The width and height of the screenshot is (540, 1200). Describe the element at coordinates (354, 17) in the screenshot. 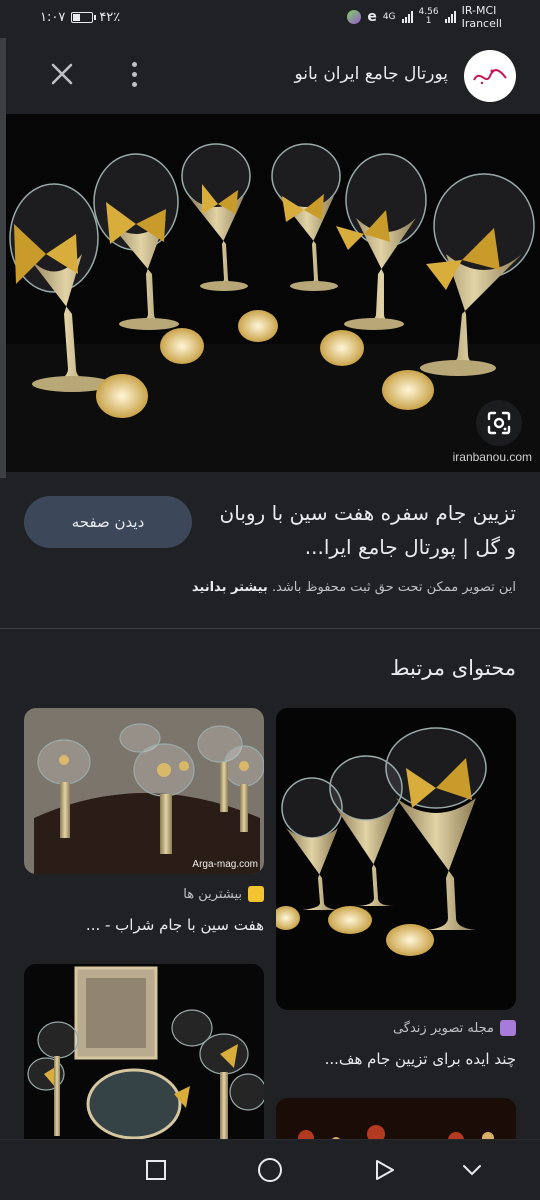

I see `app-notification-icon` at that location.